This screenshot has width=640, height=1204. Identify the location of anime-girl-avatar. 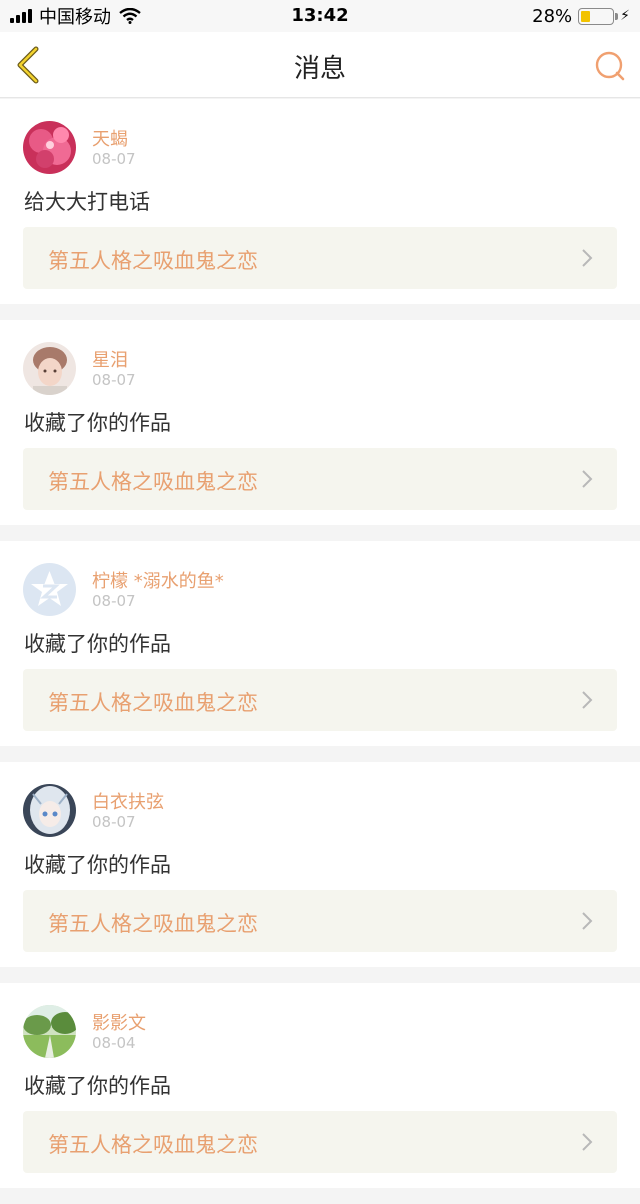
(49, 810).